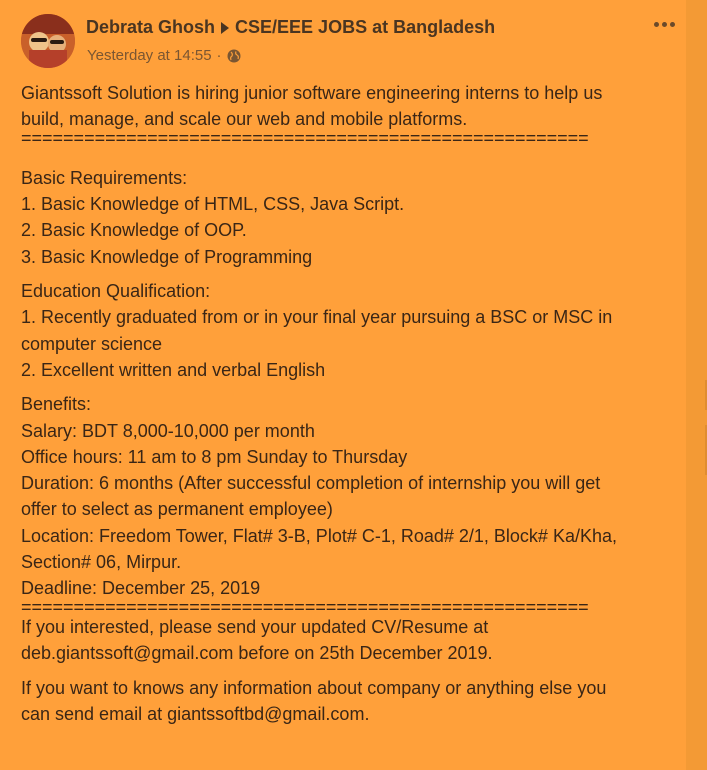  Describe the element at coordinates (101, 562) in the screenshot. I see `post-line: Section# 06, Mirpur.` at that location.